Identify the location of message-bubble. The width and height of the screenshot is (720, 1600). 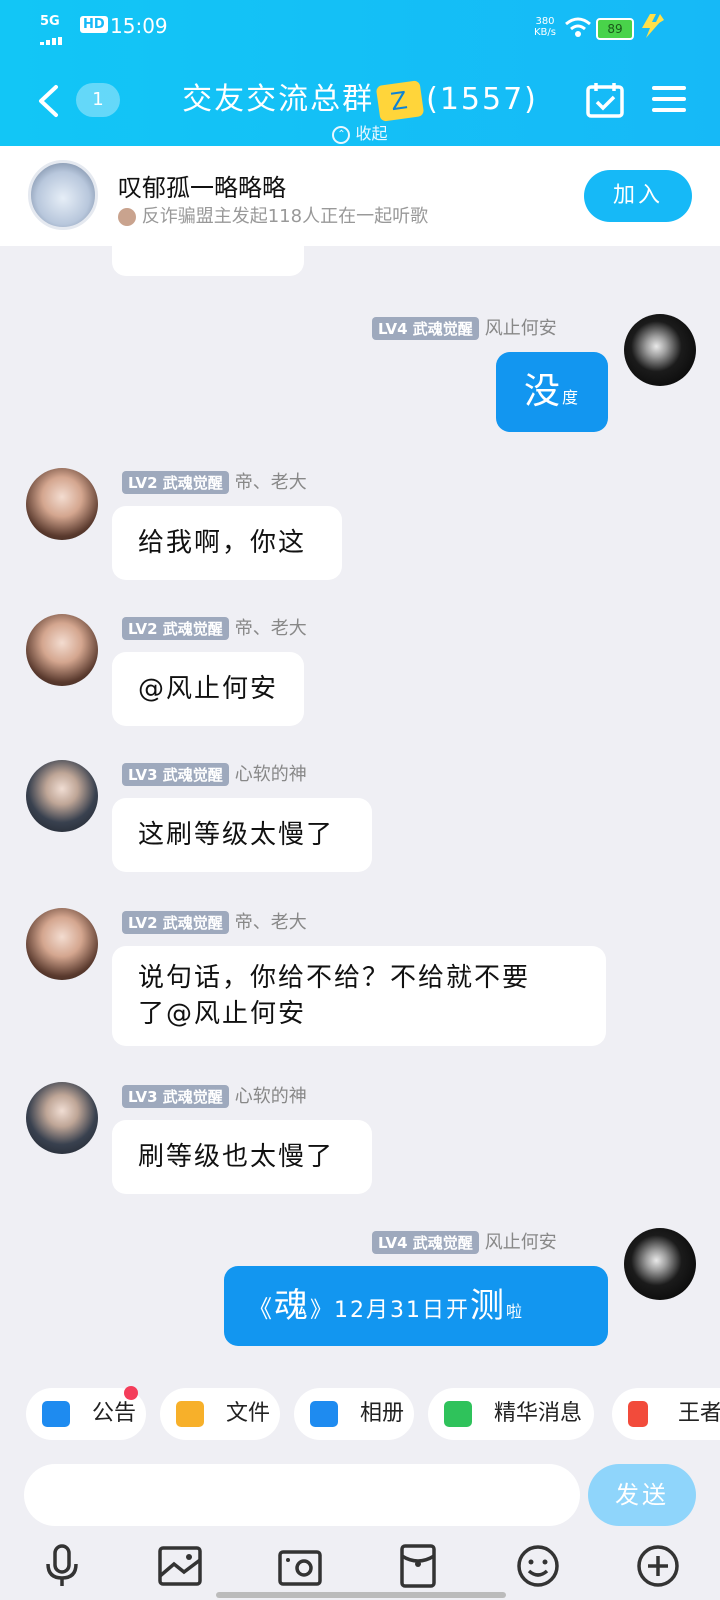
(208, 261).